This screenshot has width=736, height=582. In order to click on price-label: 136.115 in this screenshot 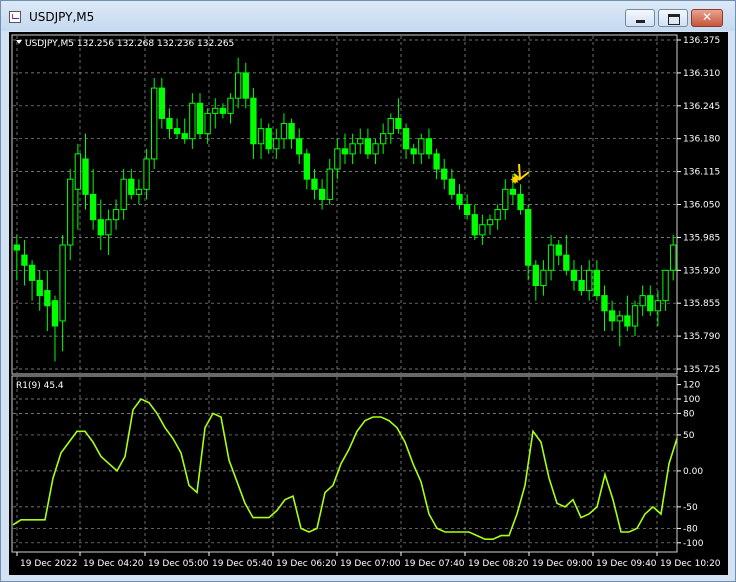, I will do `click(701, 173)`.